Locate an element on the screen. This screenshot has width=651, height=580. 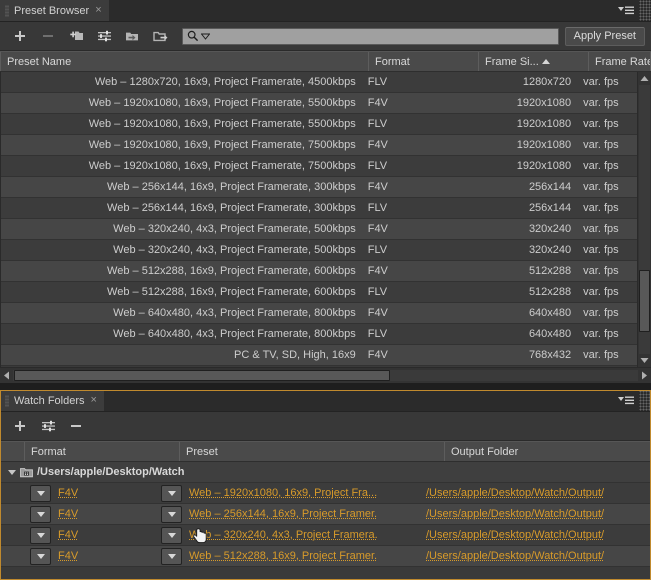
delete-preset-button is located at coordinates (48, 36).